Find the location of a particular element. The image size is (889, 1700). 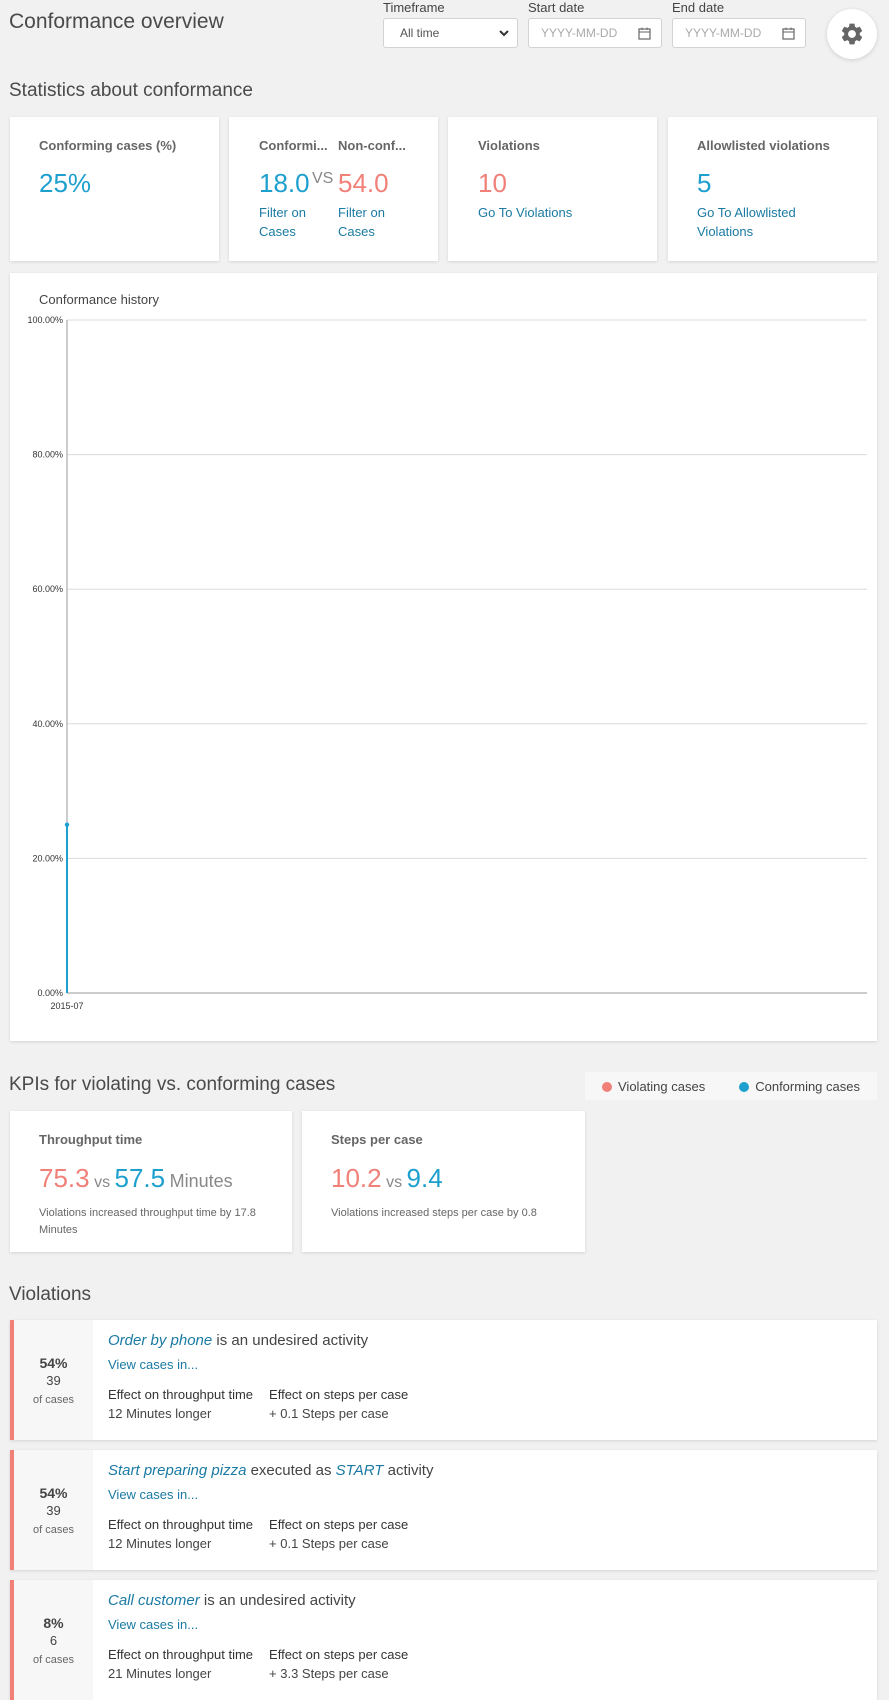

violation-activity: Start preparing pizza is located at coordinates (177, 1470).